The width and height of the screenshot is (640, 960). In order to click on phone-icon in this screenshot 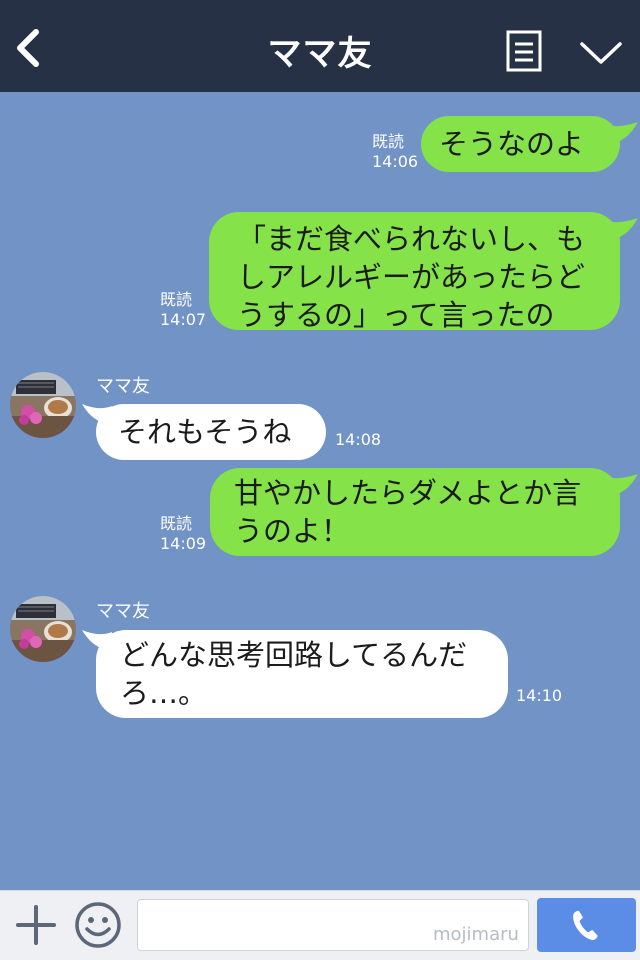, I will do `click(585, 925)`.